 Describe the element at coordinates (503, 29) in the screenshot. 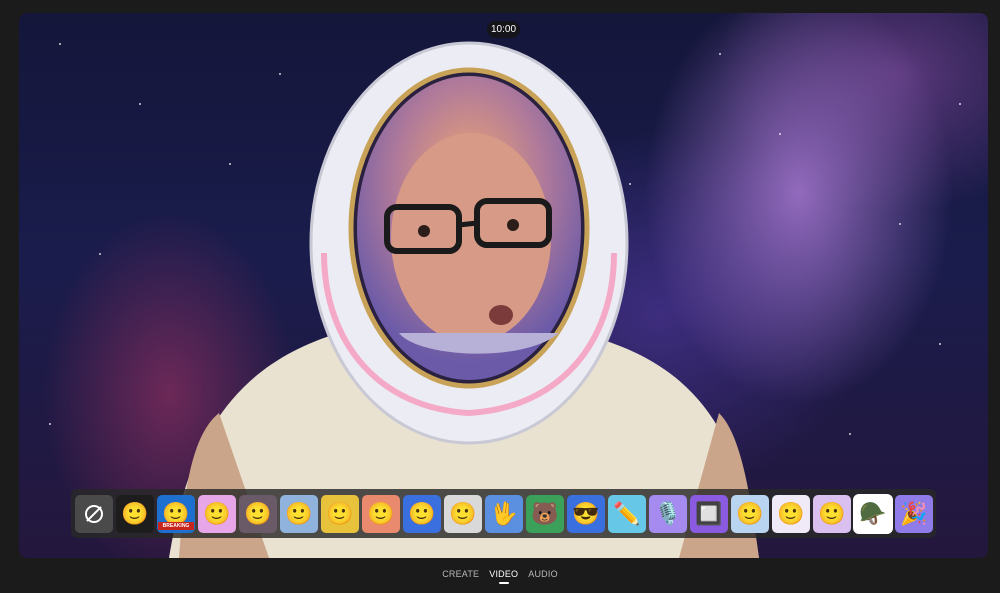

I see `timer-label: 10:00` at that location.